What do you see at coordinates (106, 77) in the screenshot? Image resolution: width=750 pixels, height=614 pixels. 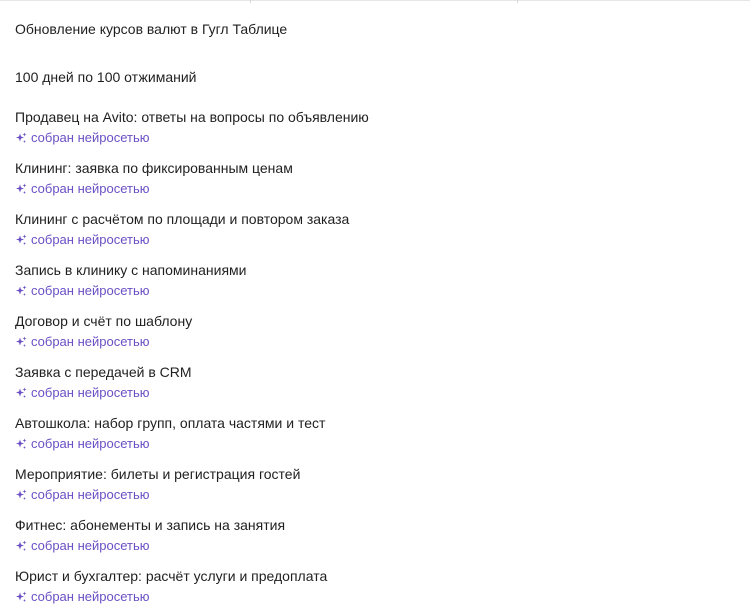 I see `item-title: 100 дней по 100 отжиманий` at bounding box center [106, 77].